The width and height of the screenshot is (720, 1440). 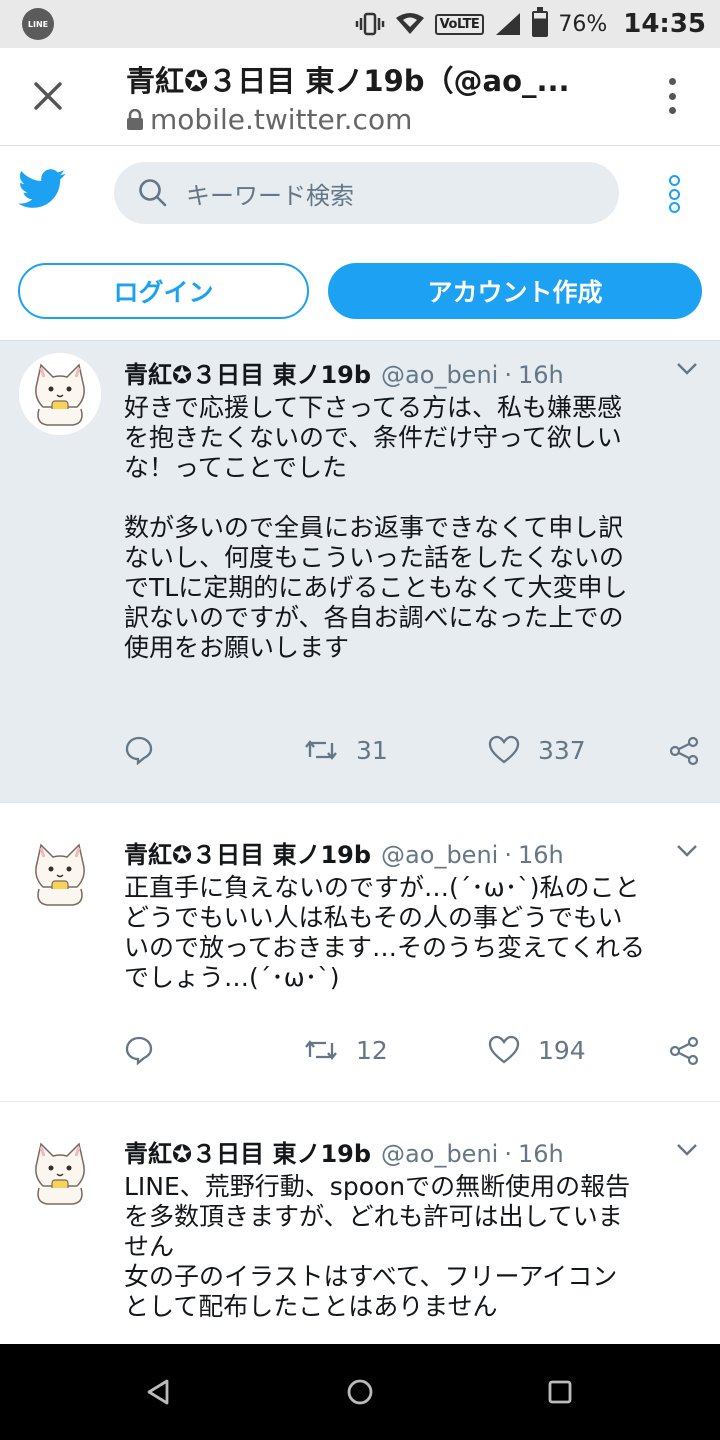 I want to click on back-button, so click(x=158, y=1392).